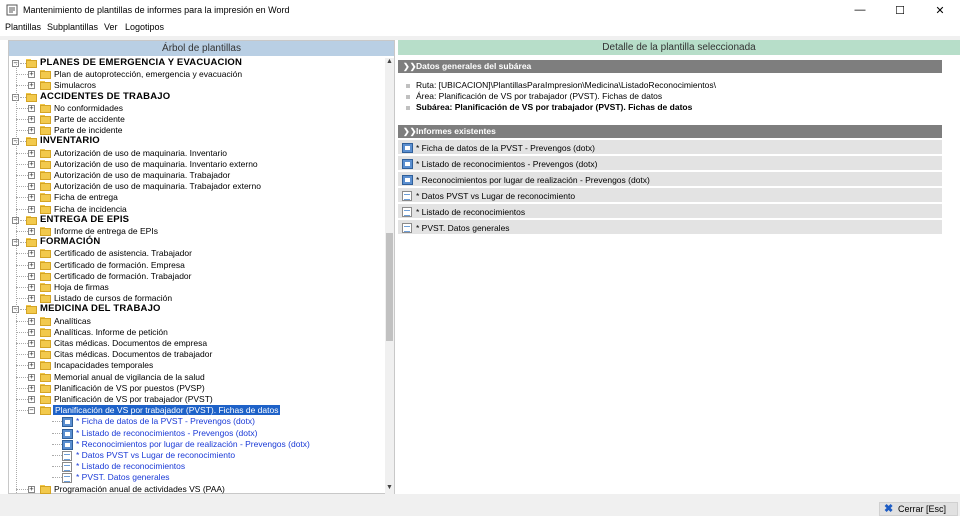 The image size is (960, 516). What do you see at coordinates (23, 27) in the screenshot?
I see `menu-plantillas: Plantillas` at bounding box center [23, 27].